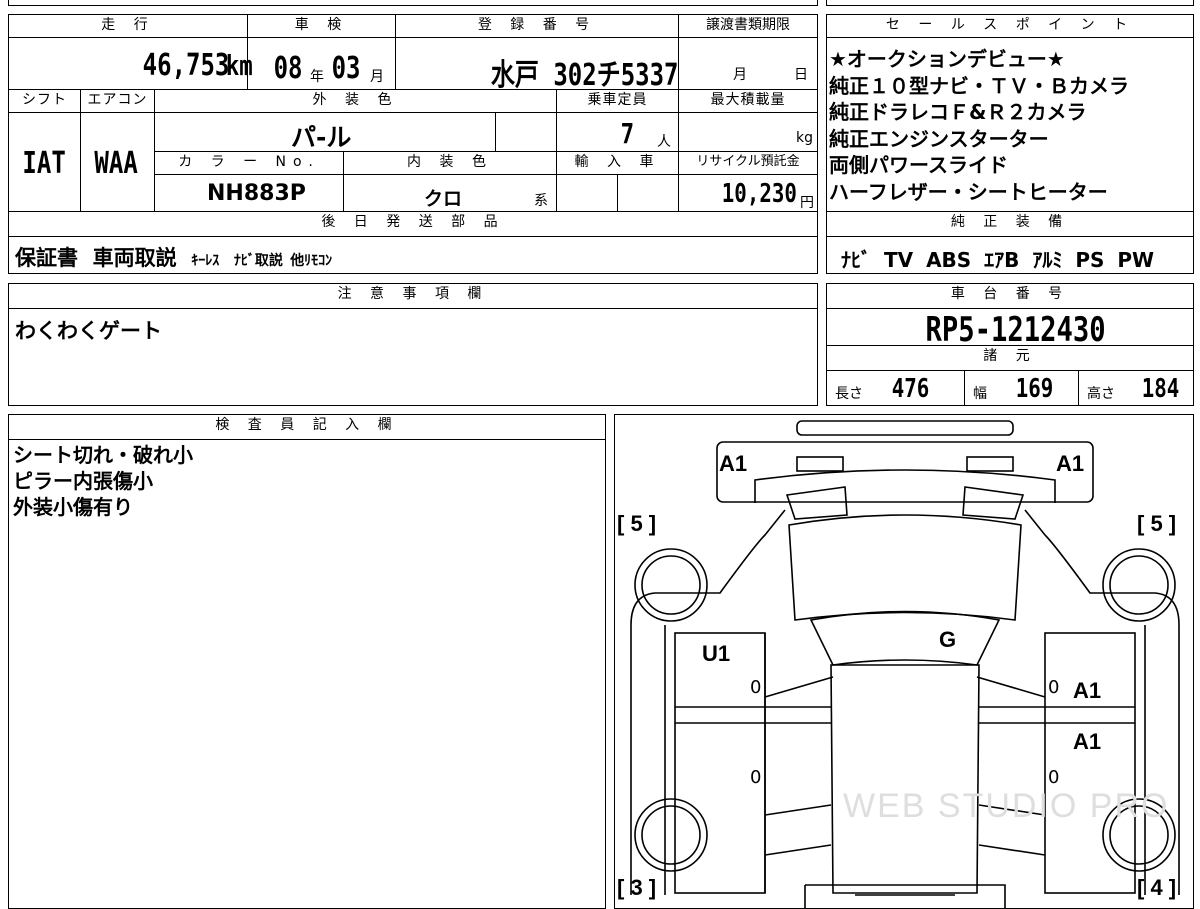 The width and height of the screenshot is (1200, 909). Describe the element at coordinates (116, 163) in the screenshot. I see `aircon-value: WAA` at that location.